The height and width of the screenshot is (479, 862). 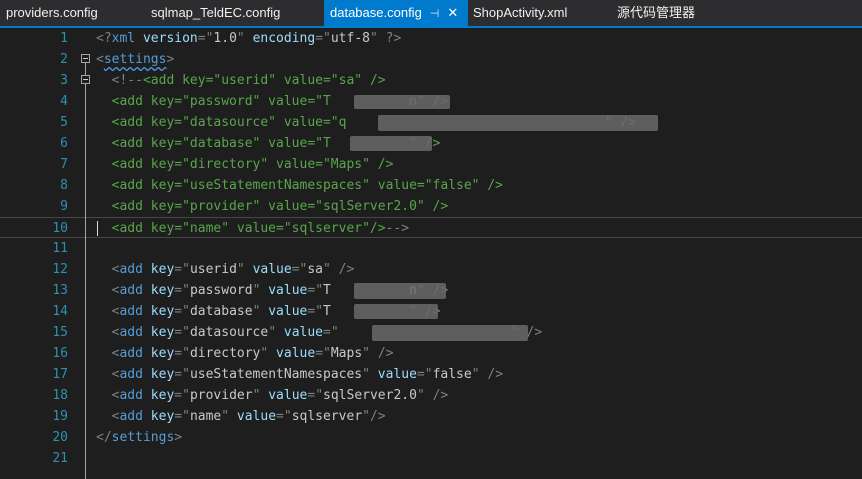 What do you see at coordinates (60, 311) in the screenshot?
I see `line-number: 14` at bounding box center [60, 311].